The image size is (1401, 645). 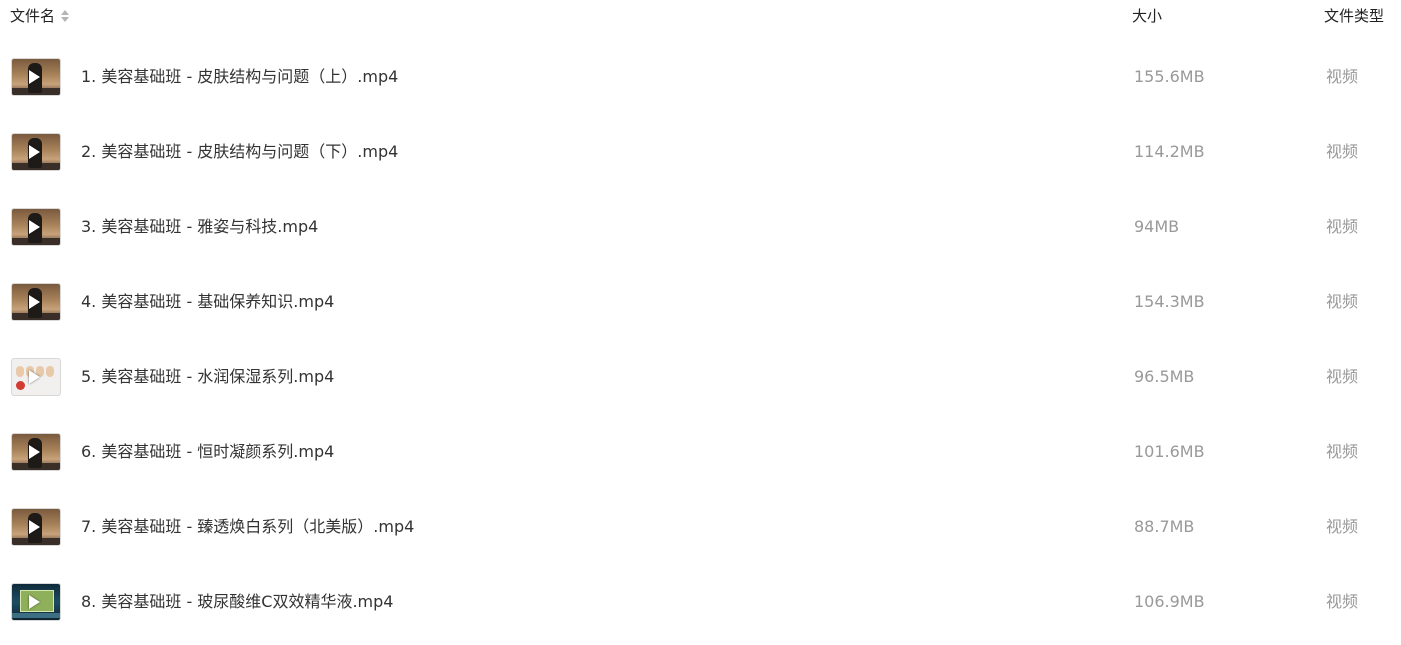 I want to click on file-name: 7. 美容基础班 - 臻透焕白系列（北美版）.mp4, so click(x=247, y=527).